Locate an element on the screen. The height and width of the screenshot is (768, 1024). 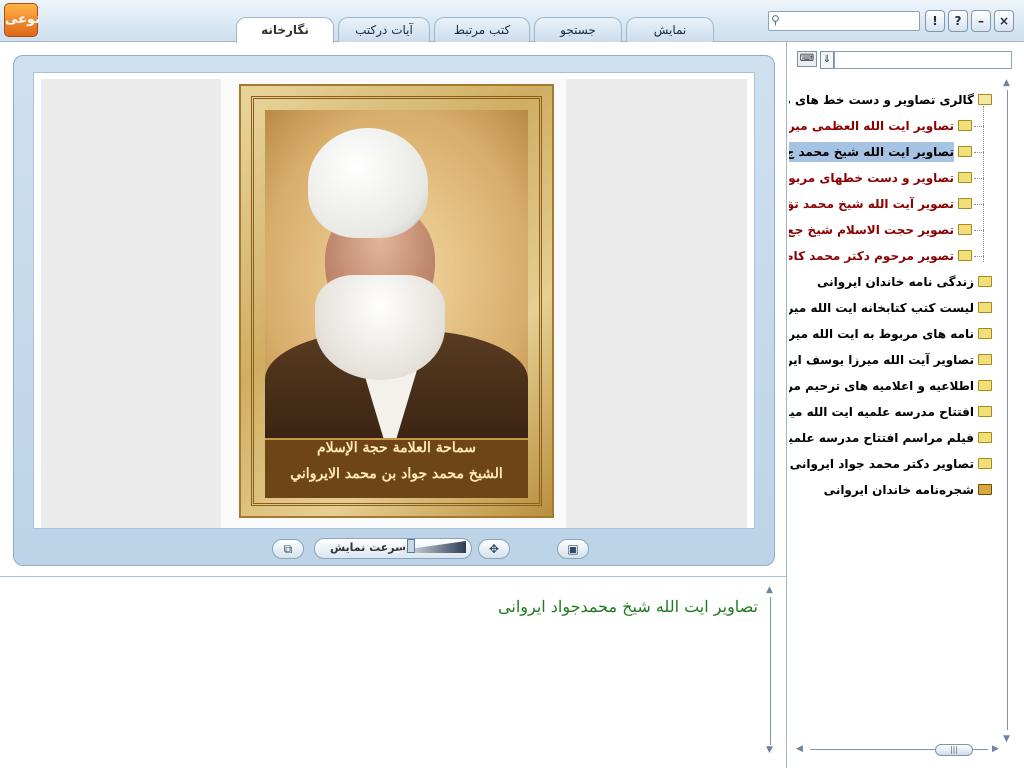
move-arrows-icon: ✥ is located at coordinates (494, 549).